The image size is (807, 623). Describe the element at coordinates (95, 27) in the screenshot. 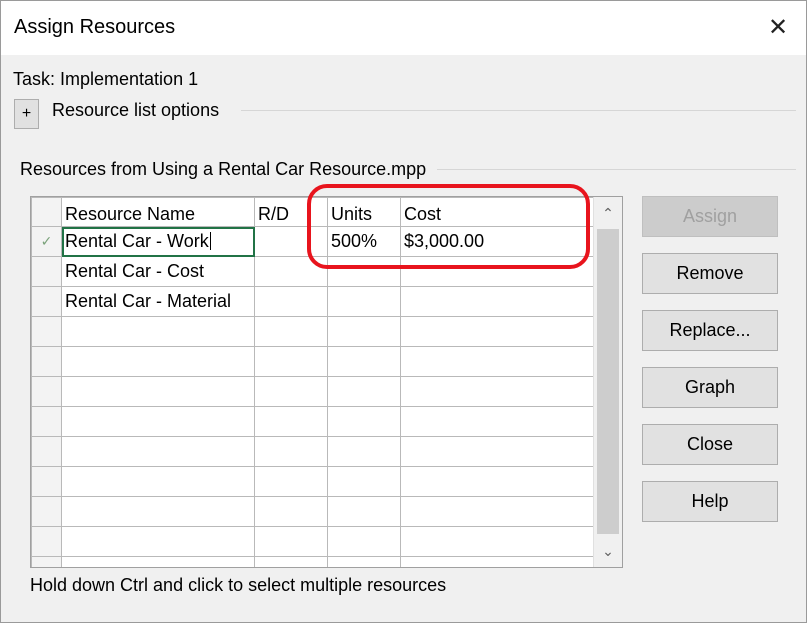

I see `dialog-title: Assign Resources` at that location.